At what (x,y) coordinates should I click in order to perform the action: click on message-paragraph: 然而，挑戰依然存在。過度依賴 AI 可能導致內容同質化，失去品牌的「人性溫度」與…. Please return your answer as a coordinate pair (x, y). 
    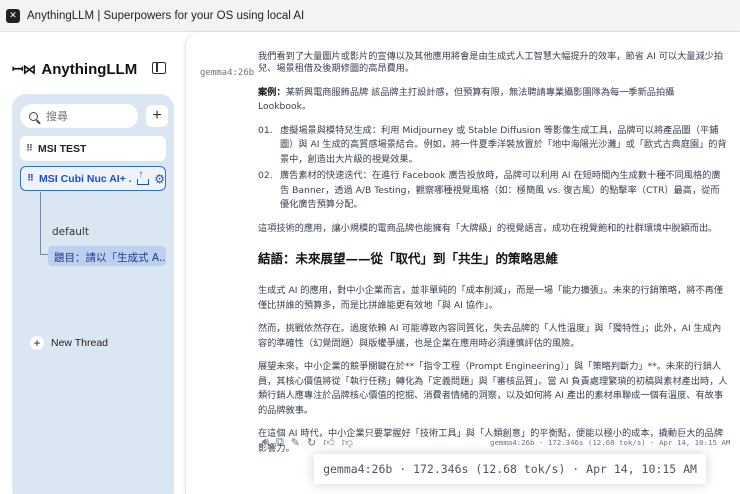
    Looking at the image, I should click on (490, 336).